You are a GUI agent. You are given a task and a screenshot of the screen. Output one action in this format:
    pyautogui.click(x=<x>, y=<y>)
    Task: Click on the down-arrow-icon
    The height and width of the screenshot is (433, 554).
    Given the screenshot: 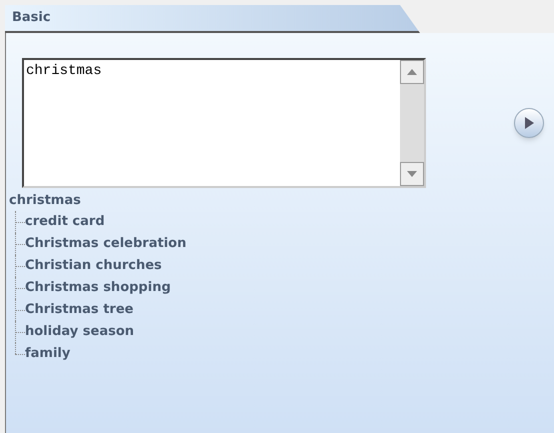 What is the action you would take?
    pyautogui.click(x=412, y=174)
    